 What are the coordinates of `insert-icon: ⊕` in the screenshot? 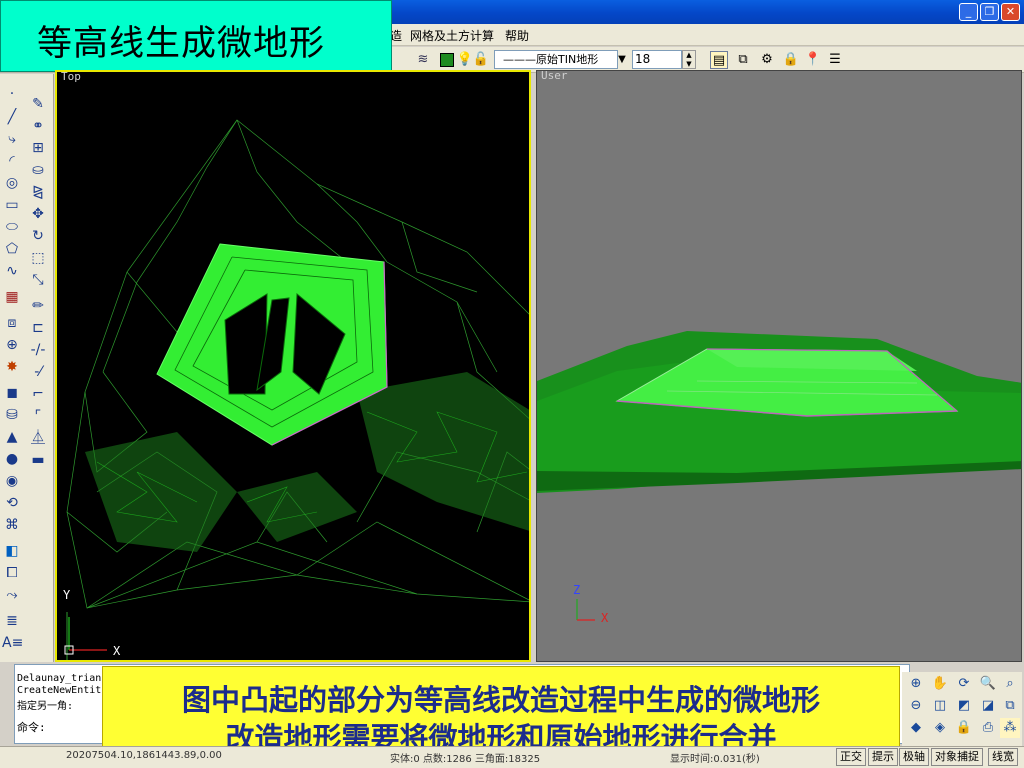 It's located at (12, 345).